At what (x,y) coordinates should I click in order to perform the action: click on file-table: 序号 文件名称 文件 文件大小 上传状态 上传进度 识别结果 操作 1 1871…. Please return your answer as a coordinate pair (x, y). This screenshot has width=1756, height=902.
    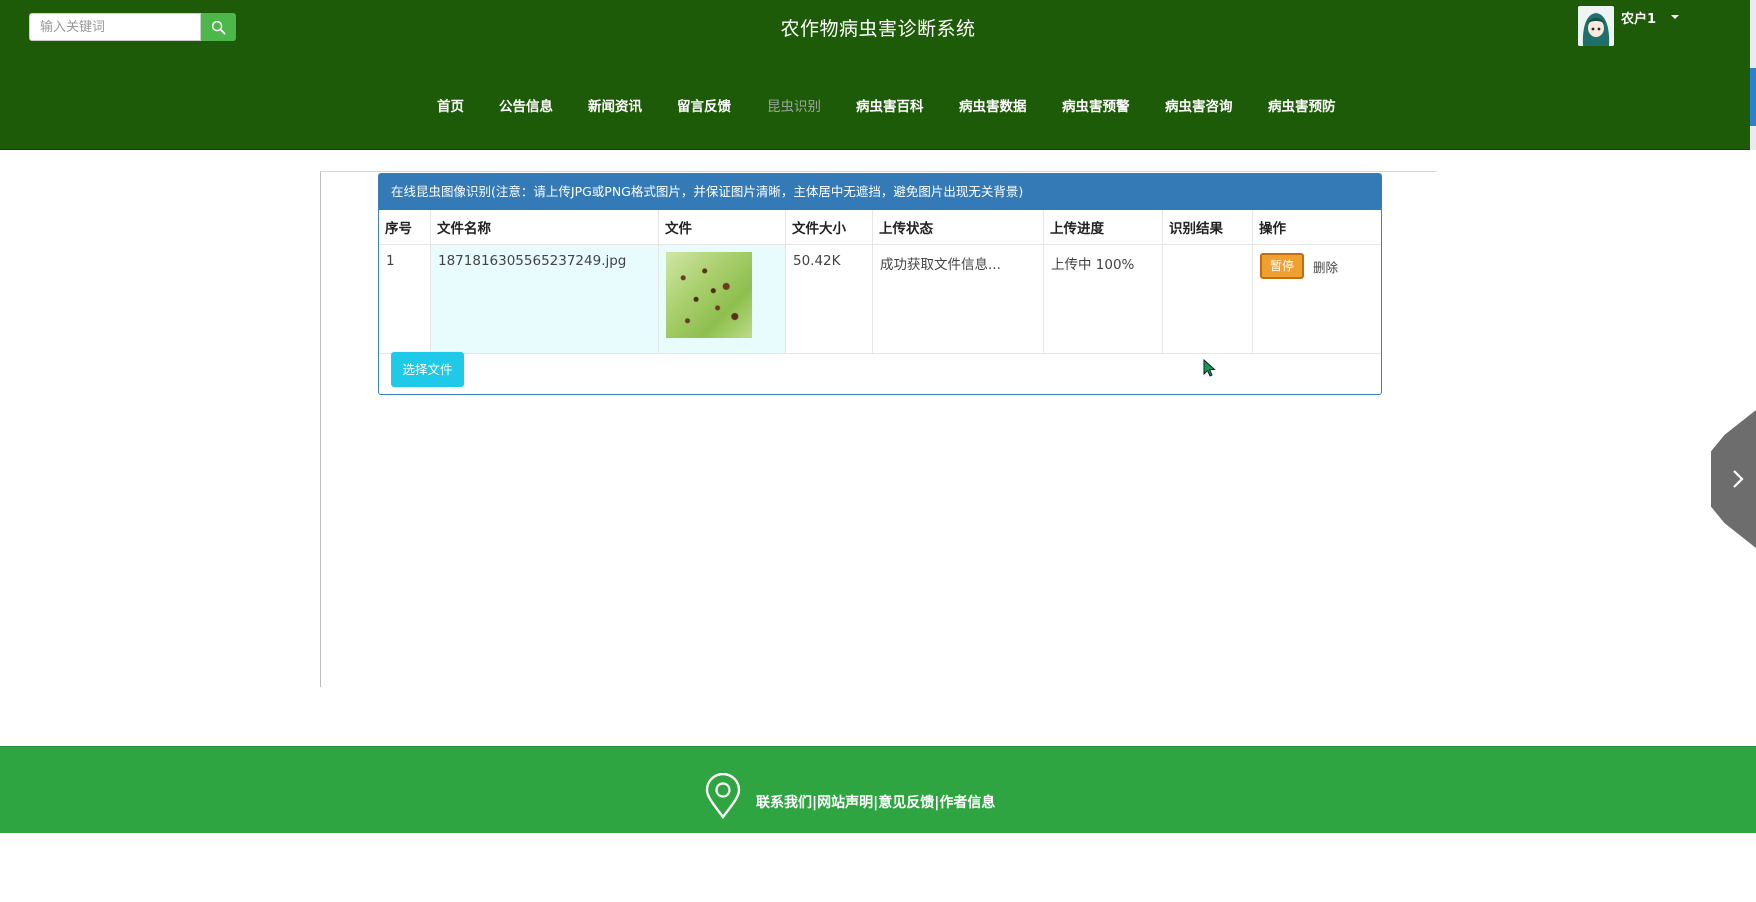
    Looking at the image, I should click on (880, 282).